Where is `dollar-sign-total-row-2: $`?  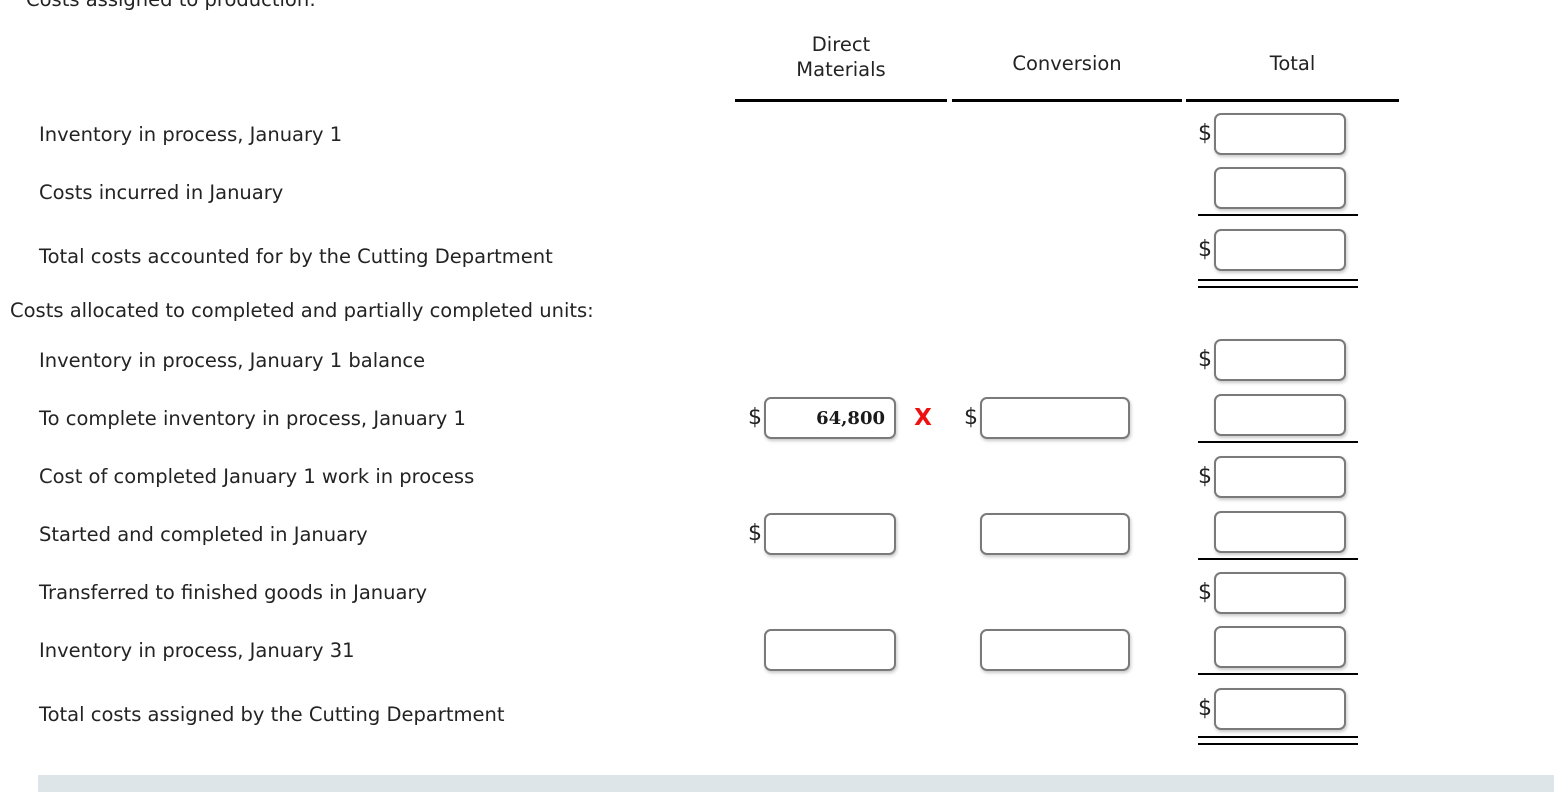 dollar-sign-total-row-2: $ is located at coordinates (1205, 249).